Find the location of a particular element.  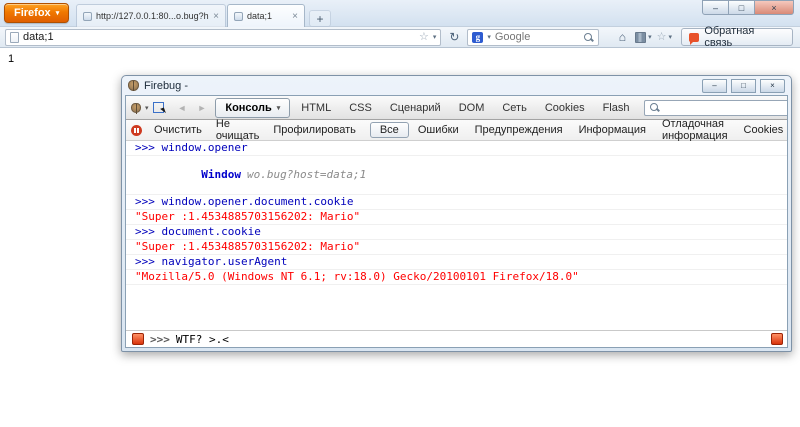

bookmarks-star-icon: ☆ is located at coordinates (661, 36).